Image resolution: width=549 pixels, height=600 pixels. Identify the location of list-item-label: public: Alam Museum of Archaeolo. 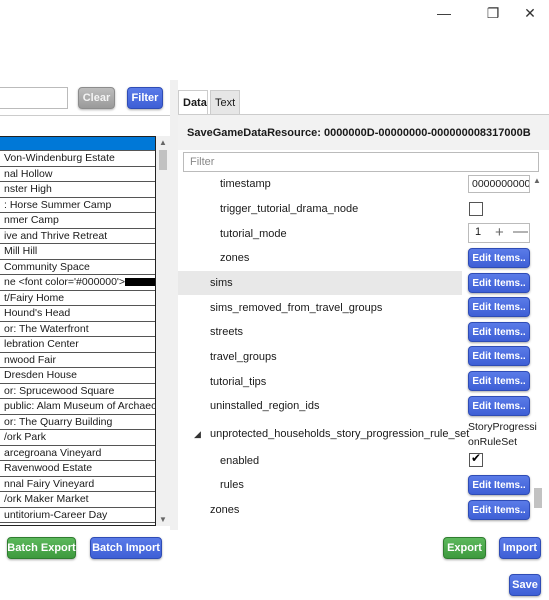
(79, 406).